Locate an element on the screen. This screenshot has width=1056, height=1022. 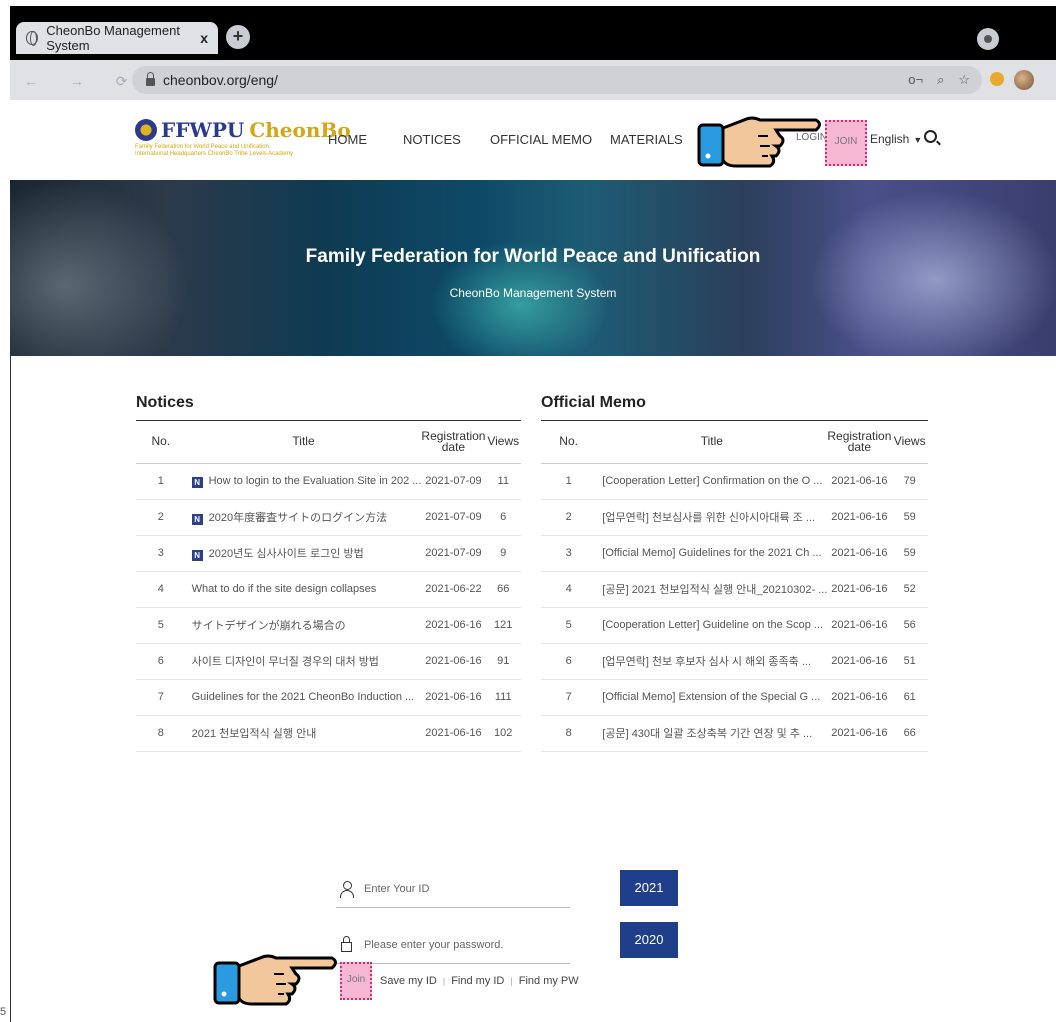
row-title: What to do if the site design collapses is located at coordinates (303, 589).